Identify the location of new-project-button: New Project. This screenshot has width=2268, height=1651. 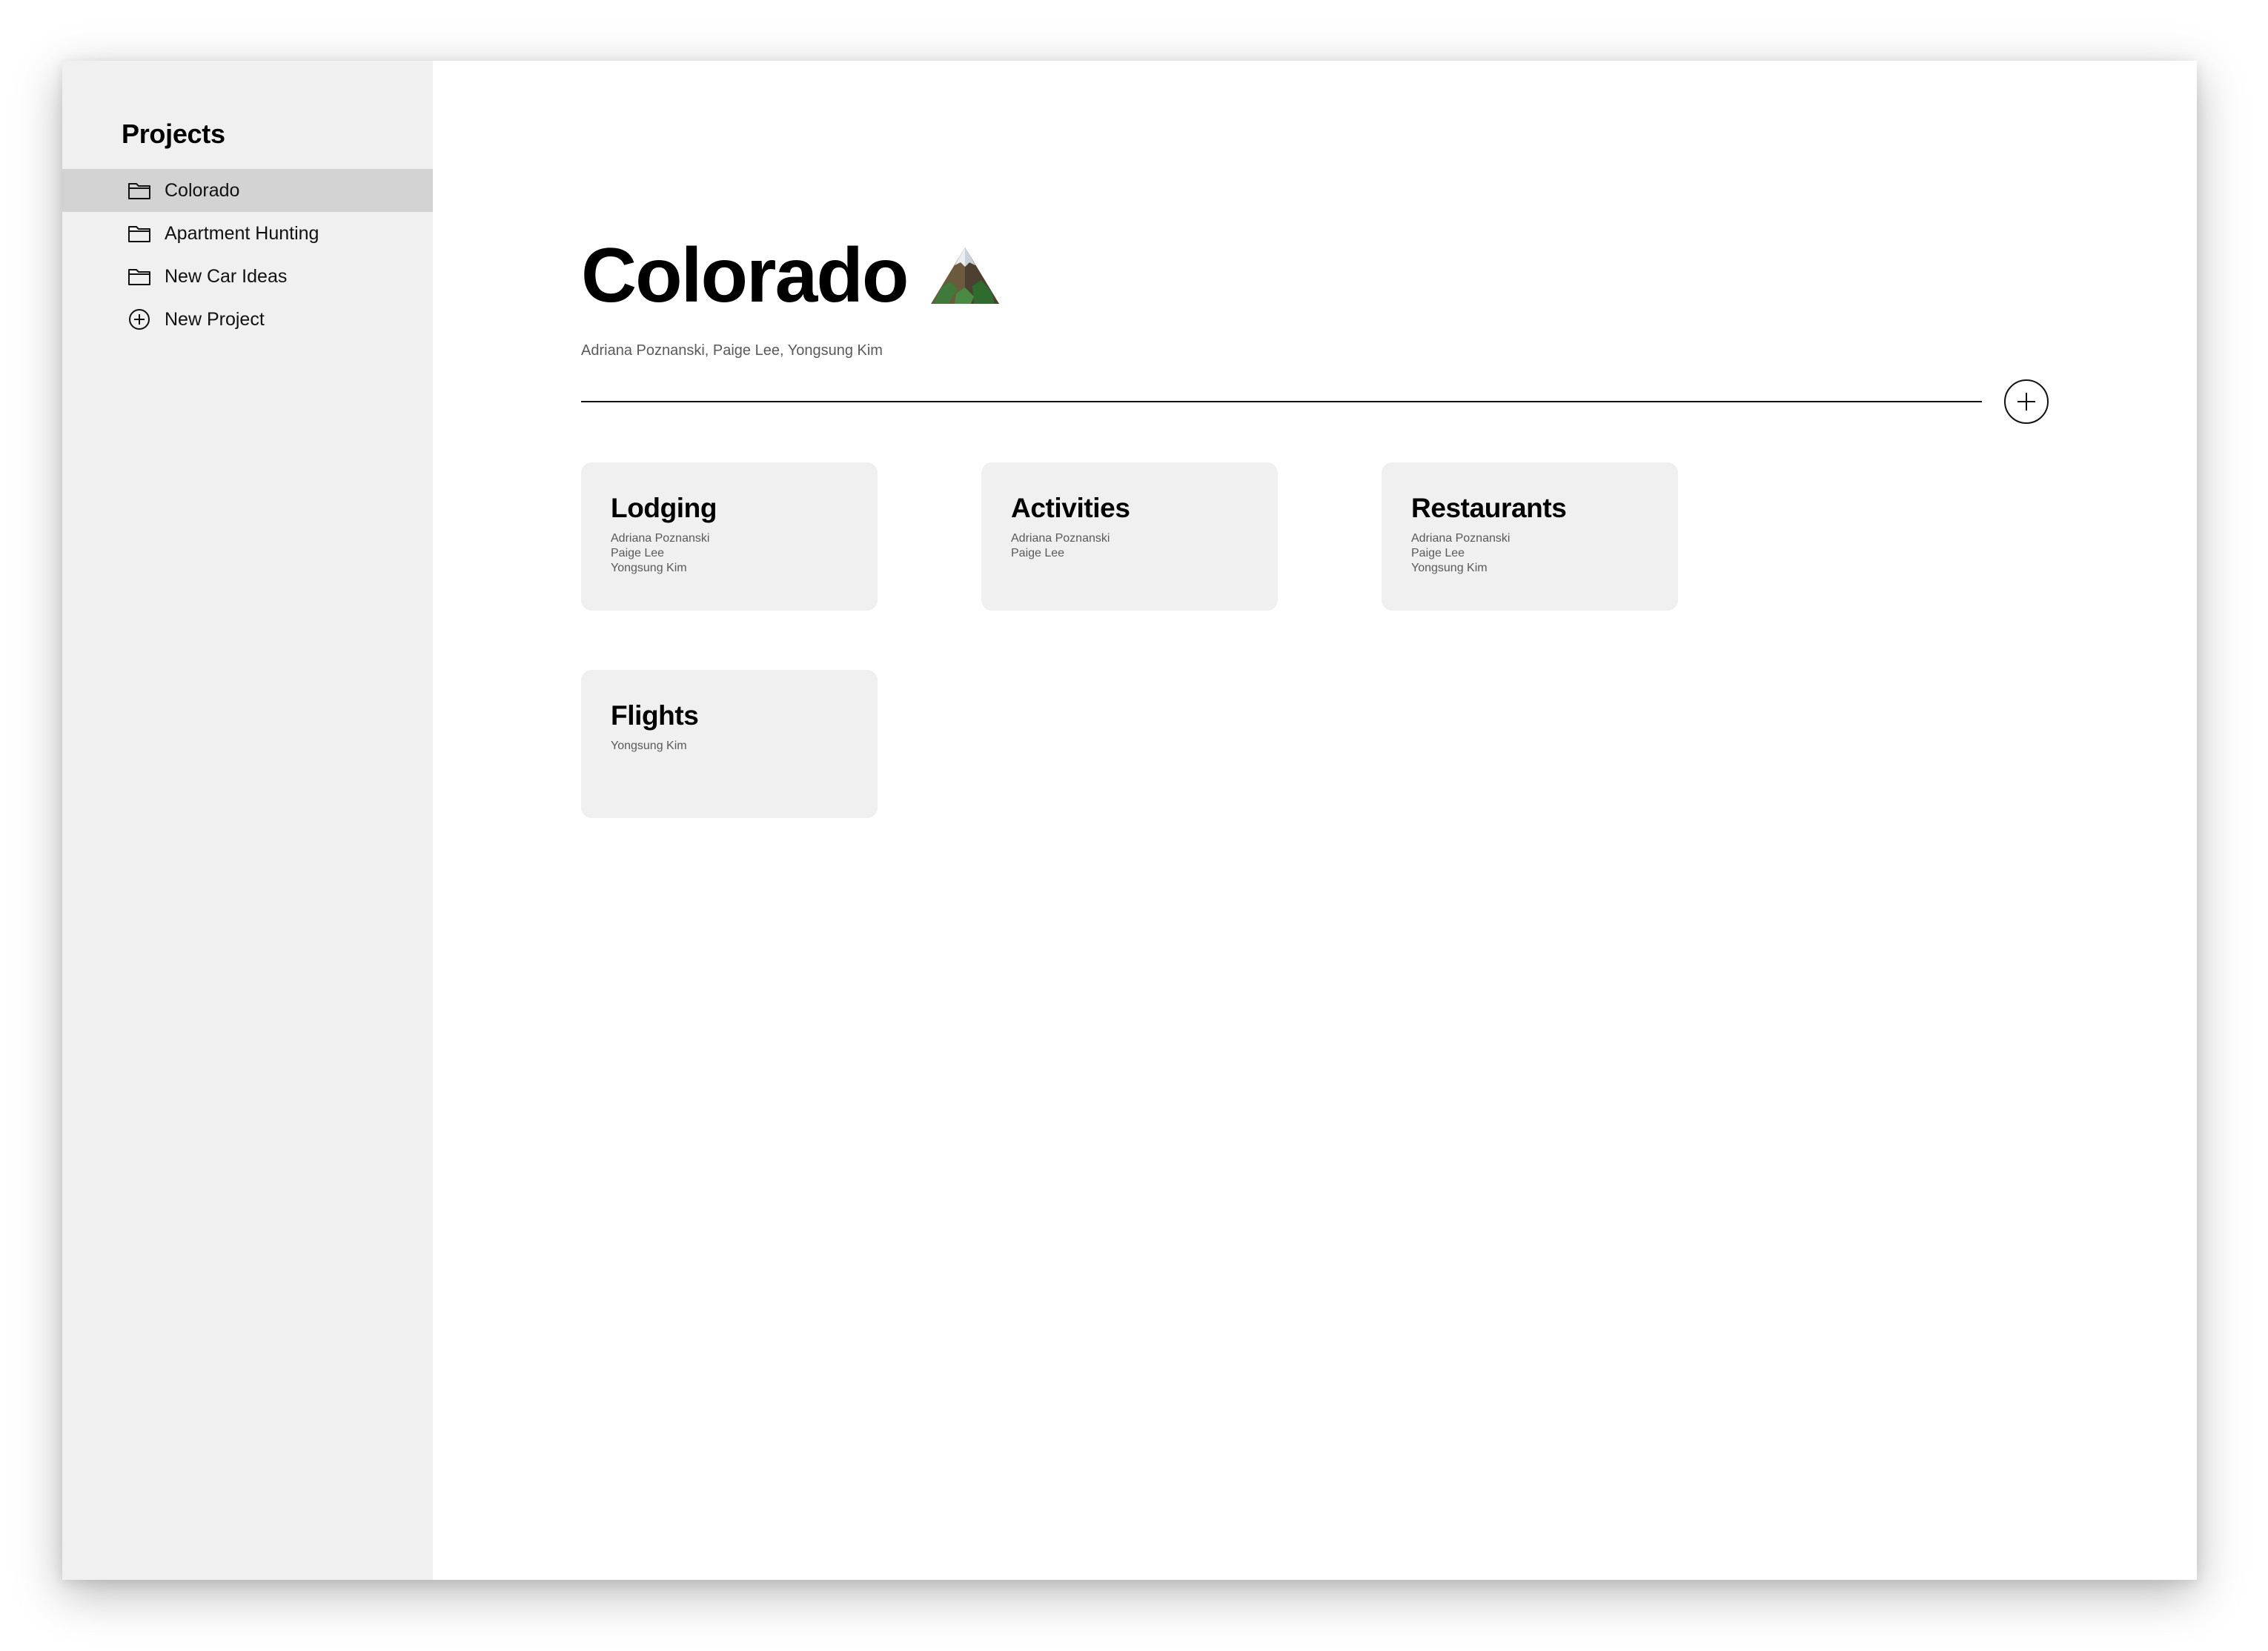
(248, 319).